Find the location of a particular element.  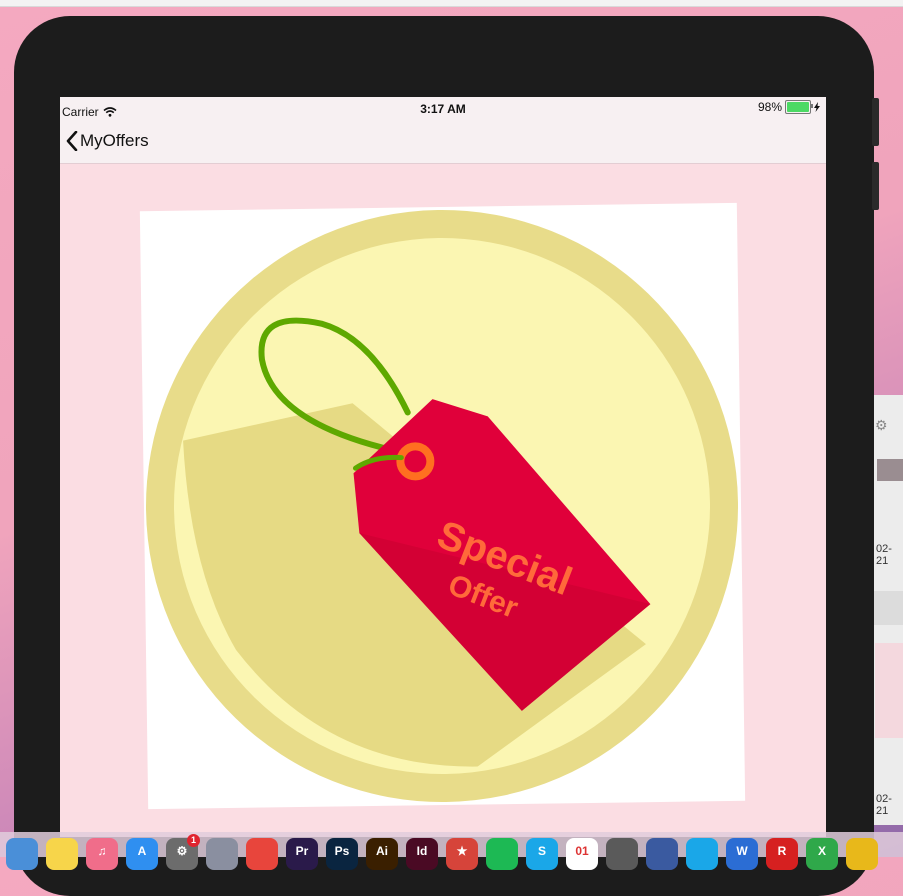

menu-bar is located at coordinates (451, 3).